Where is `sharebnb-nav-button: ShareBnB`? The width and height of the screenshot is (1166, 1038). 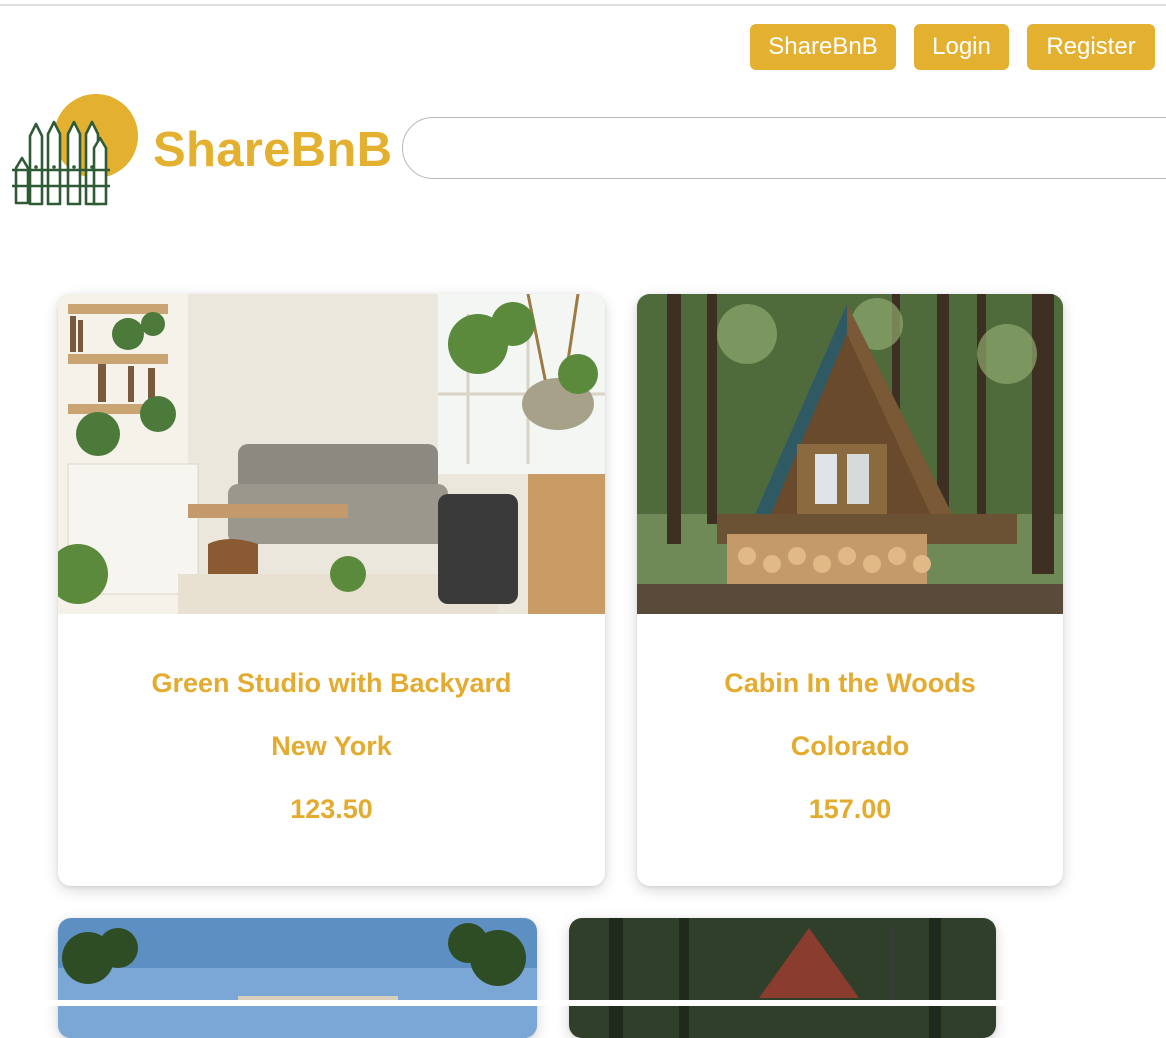 sharebnb-nav-button: ShareBnB is located at coordinates (823, 47).